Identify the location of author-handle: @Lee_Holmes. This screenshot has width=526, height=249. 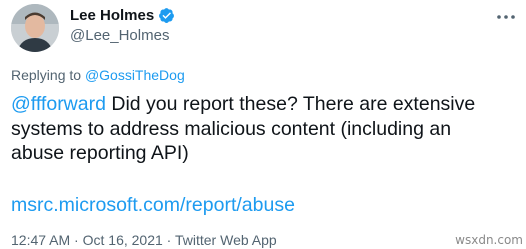
(119, 35).